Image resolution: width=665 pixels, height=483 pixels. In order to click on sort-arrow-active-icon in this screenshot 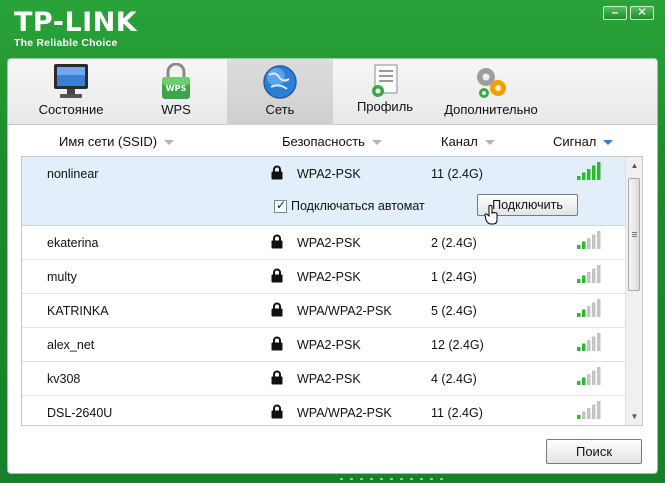, I will do `click(608, 143)`.